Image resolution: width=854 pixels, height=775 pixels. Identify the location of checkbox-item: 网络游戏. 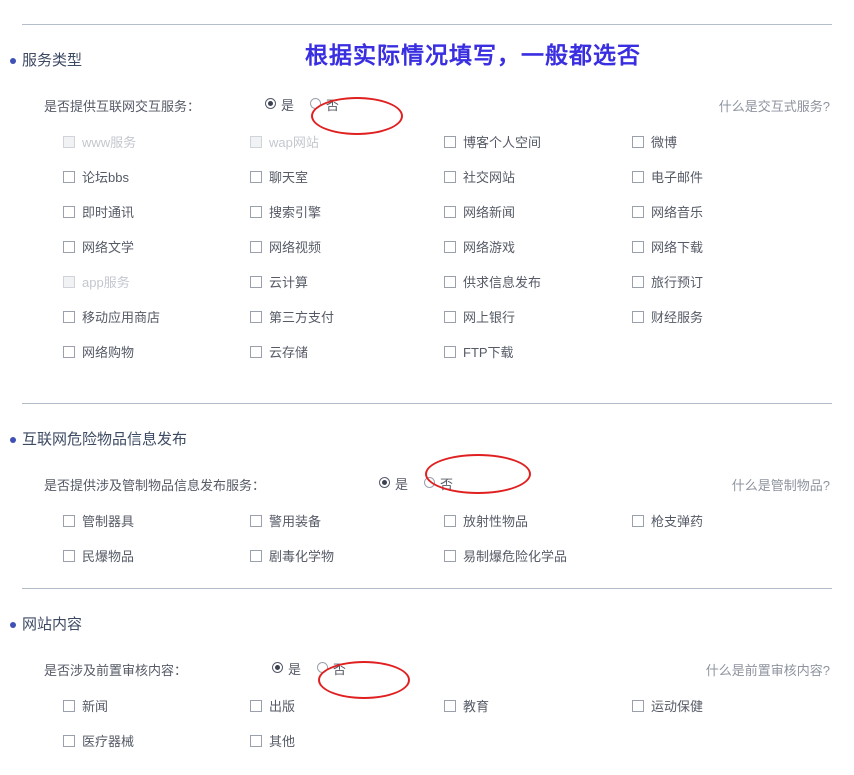
(479, 247).